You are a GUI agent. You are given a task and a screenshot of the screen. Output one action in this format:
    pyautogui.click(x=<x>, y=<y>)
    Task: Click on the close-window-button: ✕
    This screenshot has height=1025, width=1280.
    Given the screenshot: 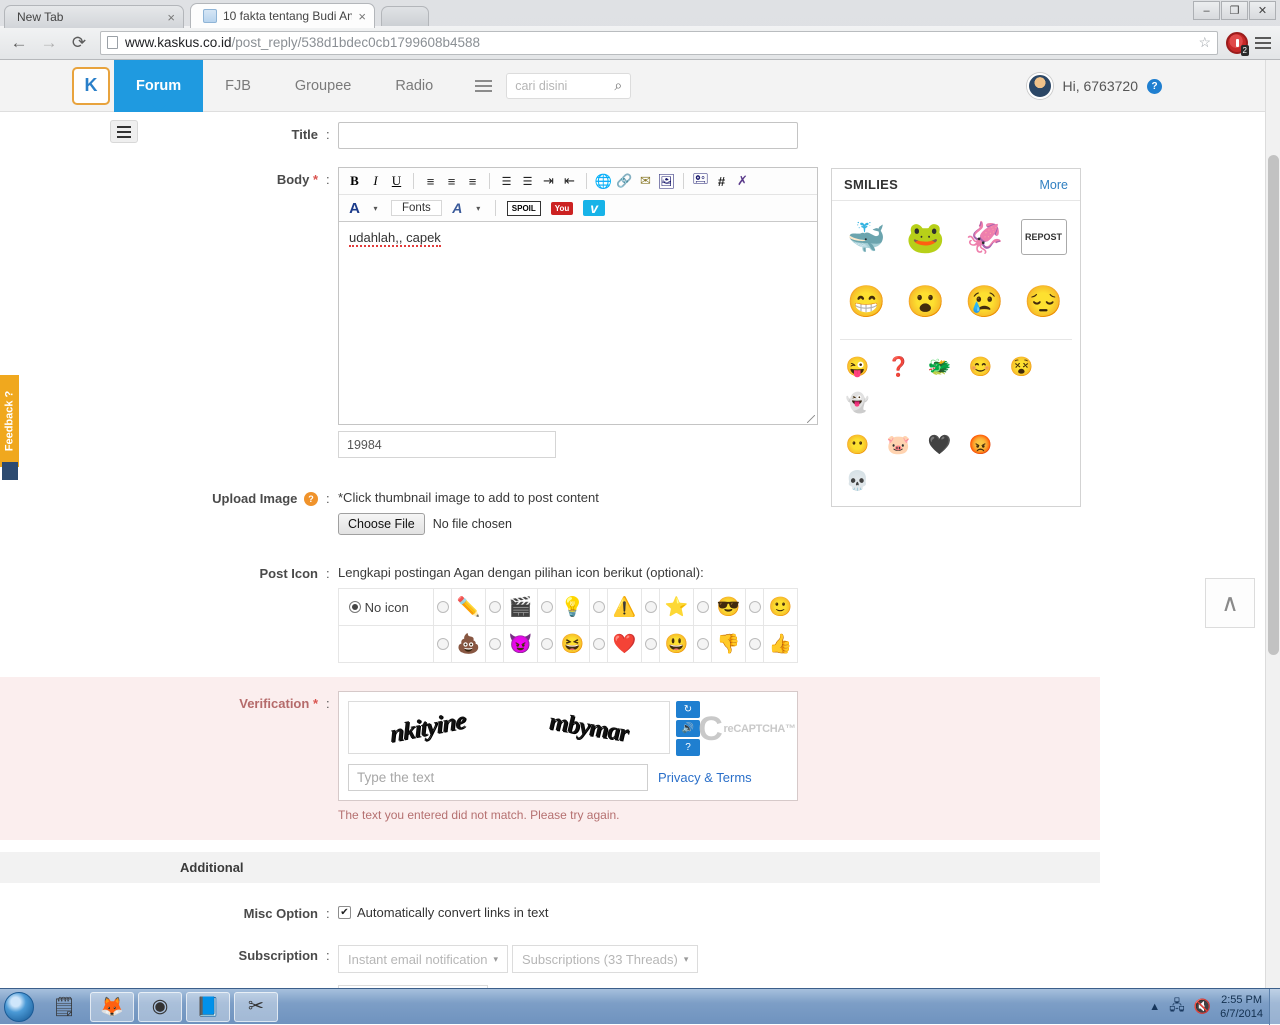 What is the action you would take?
    pyautogui.click(x=1262, y=10)
    